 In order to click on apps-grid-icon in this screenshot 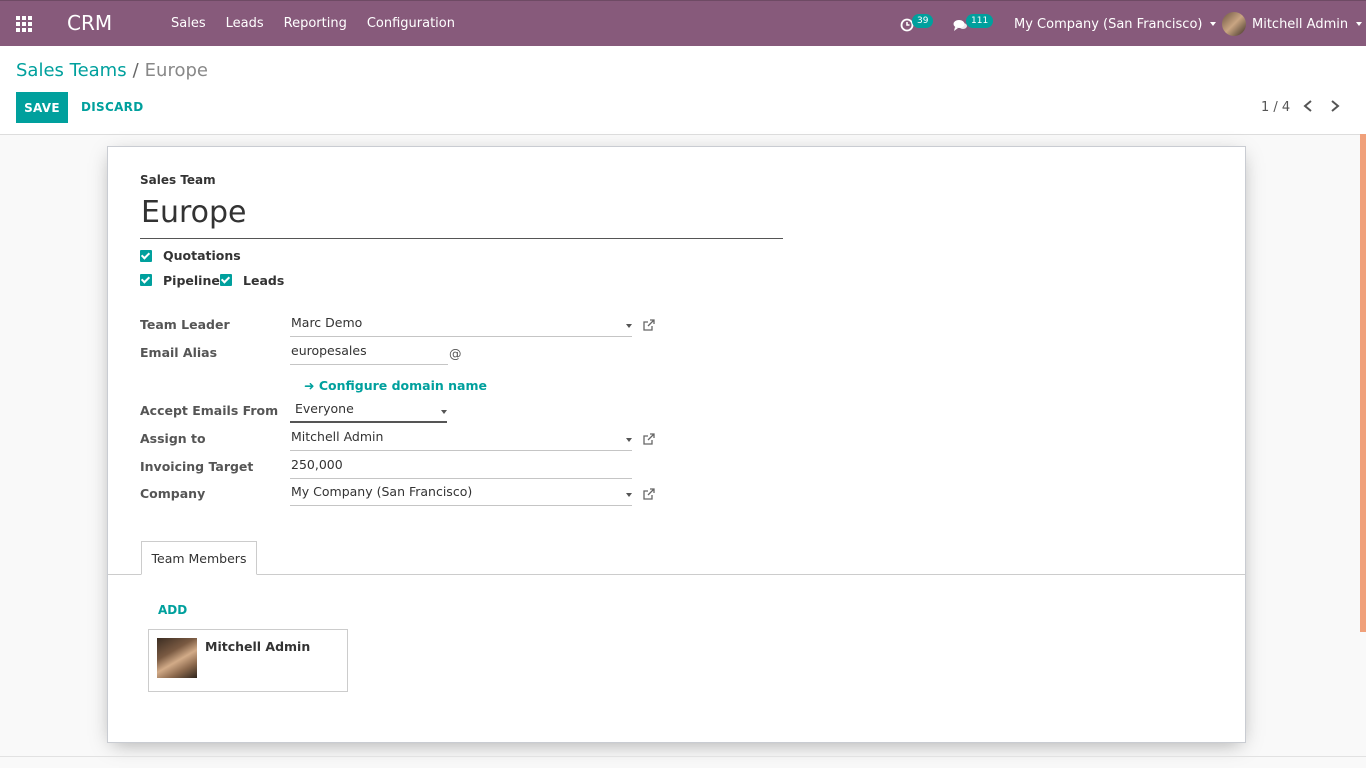, I will do `click(25, 25)`.